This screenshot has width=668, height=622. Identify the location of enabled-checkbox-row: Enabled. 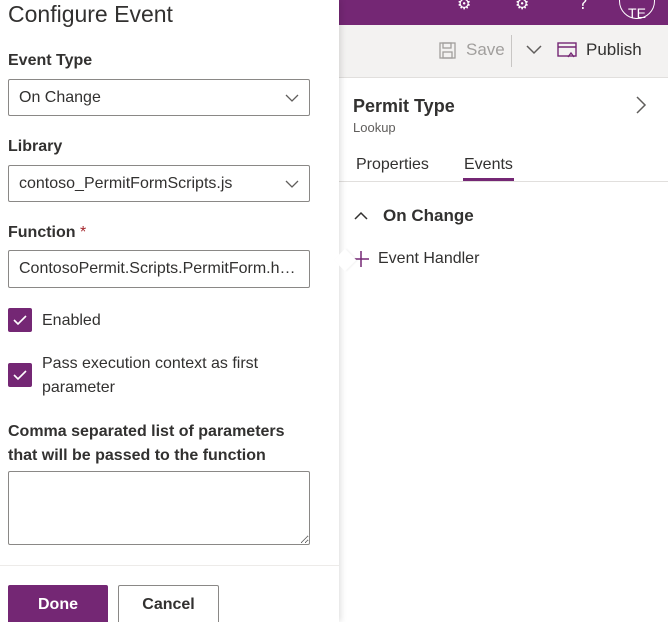
(54, 320).